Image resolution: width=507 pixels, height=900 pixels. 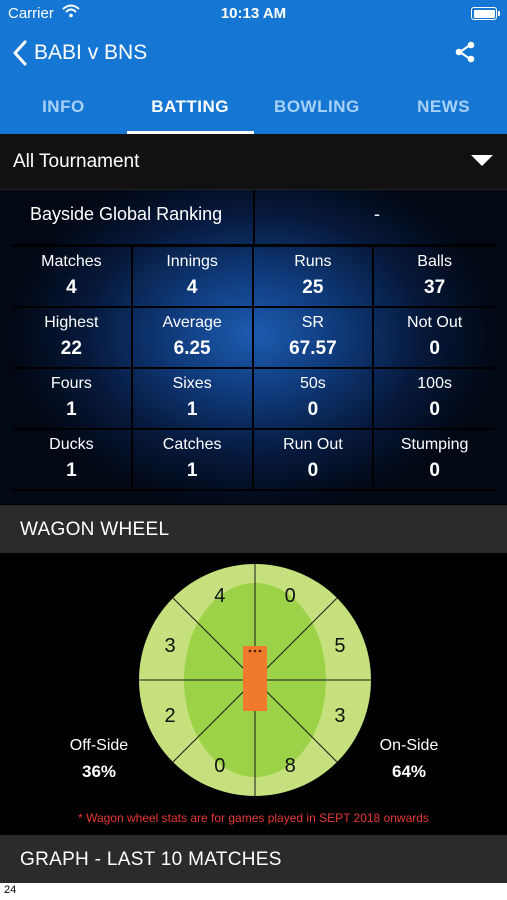 What do you see at coordinates (485, 13) in the screenshot?
I see `battery-icon` at bounding box center [485, 13].